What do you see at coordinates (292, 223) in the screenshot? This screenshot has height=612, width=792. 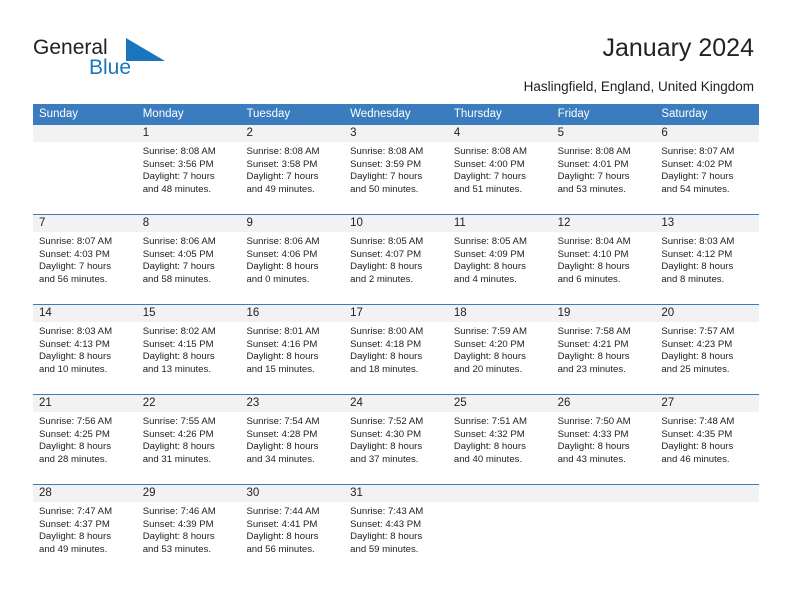 I see `day-number: 9` at bounding box center [292, 223].